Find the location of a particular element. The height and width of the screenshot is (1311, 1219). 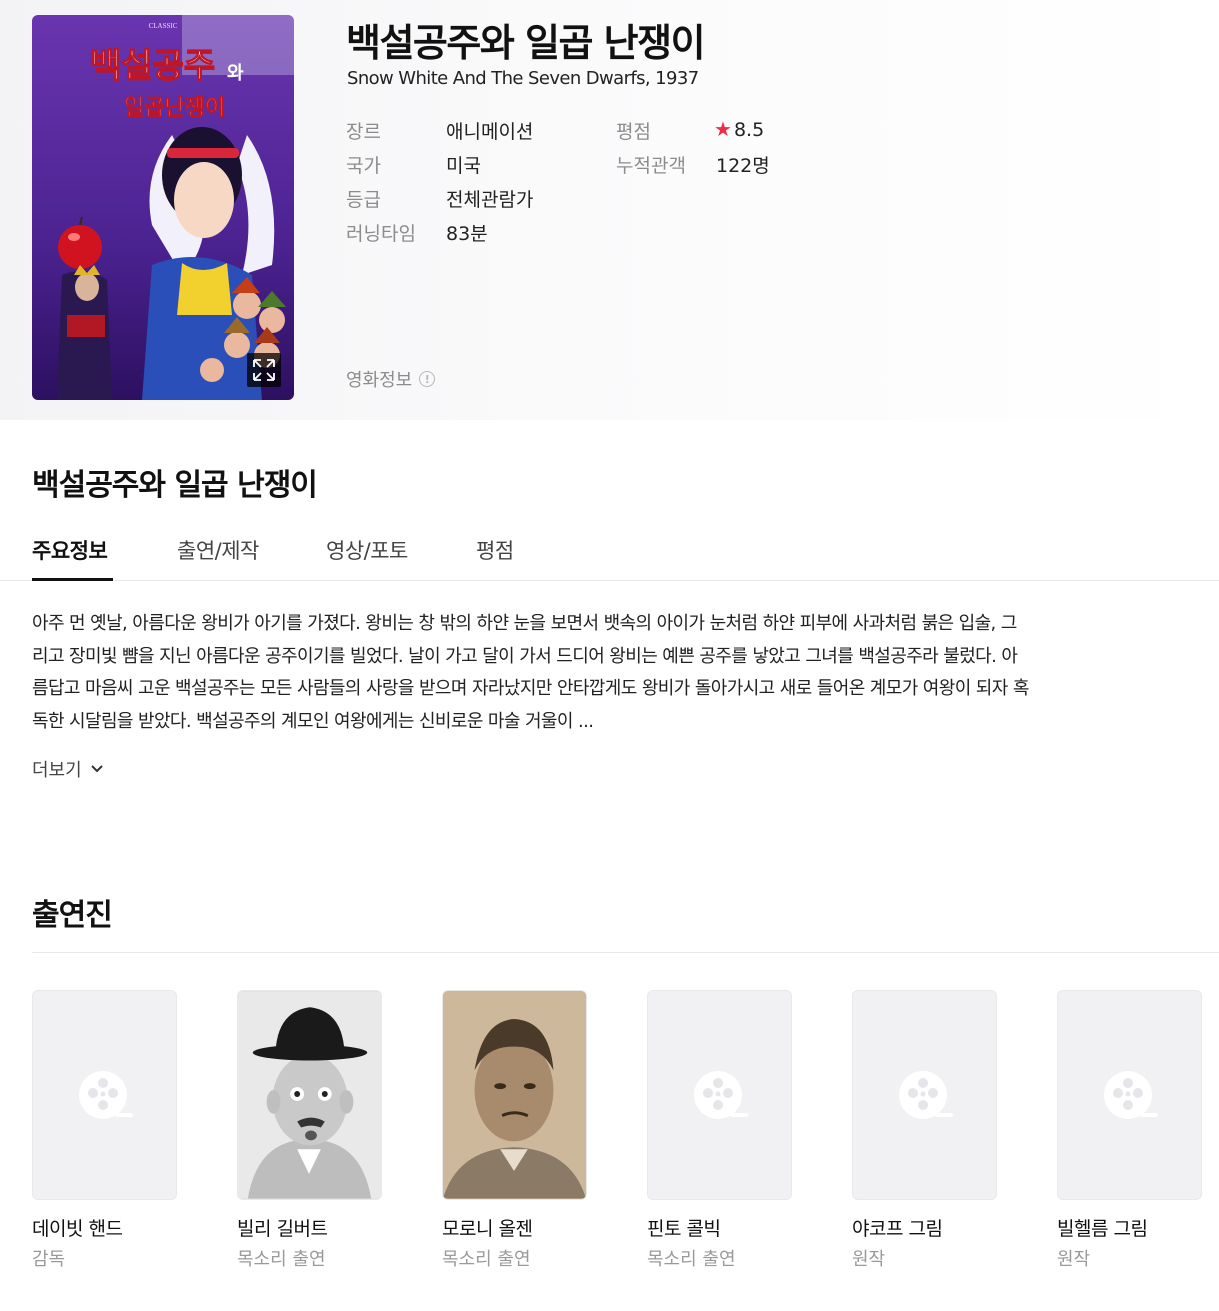

svg-text: 일곱난쟁이 is located at coordinates (174, 108).